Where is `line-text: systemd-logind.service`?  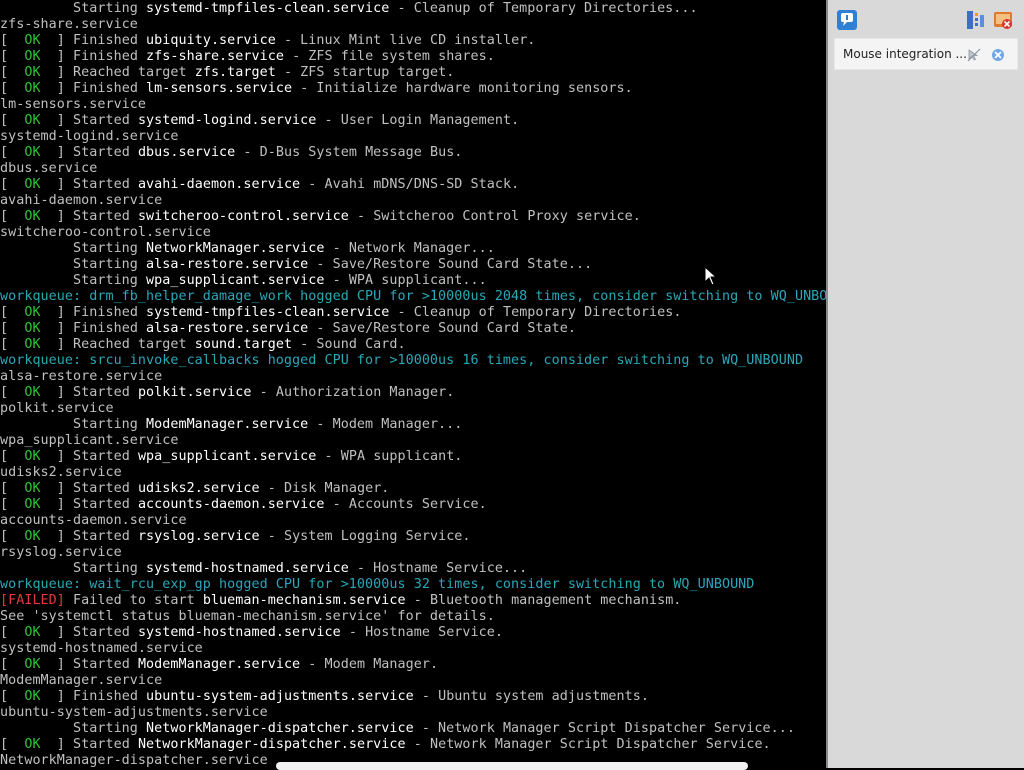 line-text: systemd-logind.service is located at coordinates (89, 136).